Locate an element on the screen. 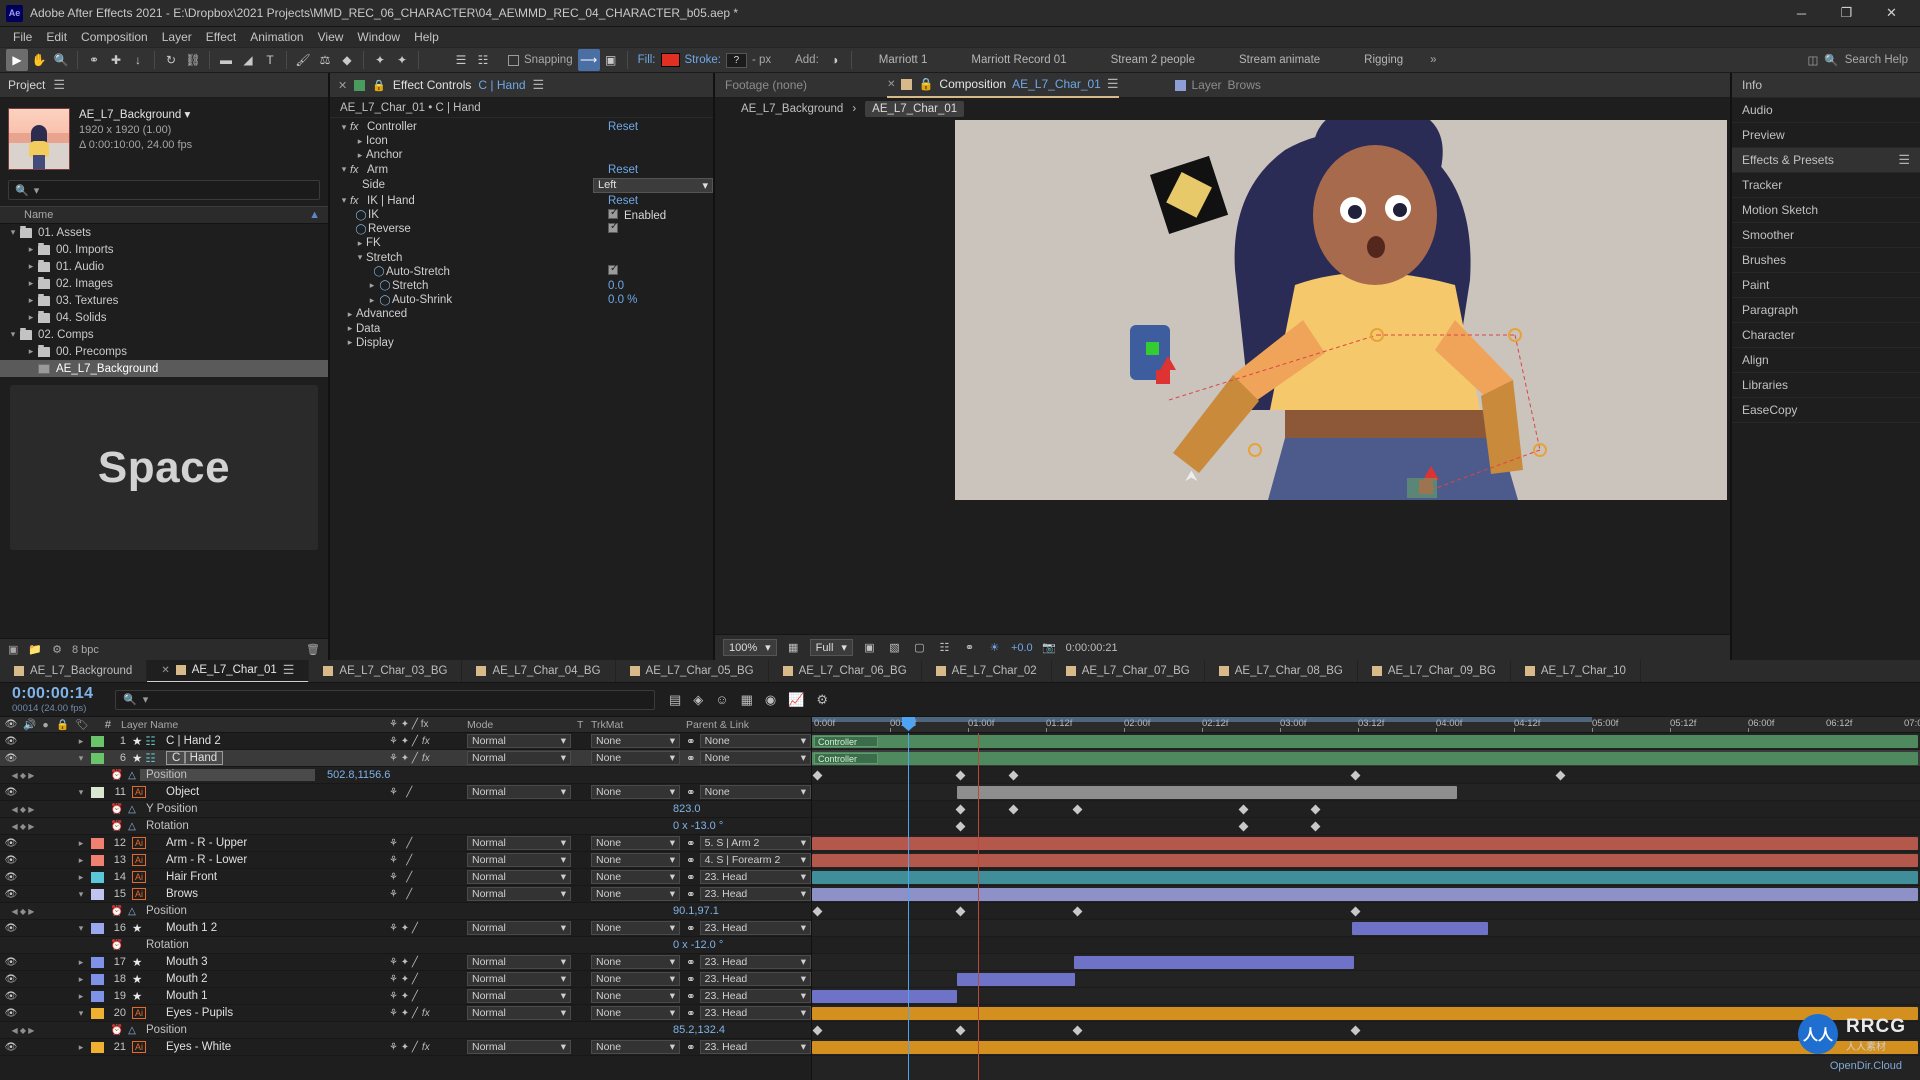 The width and height of the screenshot is (1920, 1080). tab-effect-controls: Effect Controls is located at coordinates (432, 85).